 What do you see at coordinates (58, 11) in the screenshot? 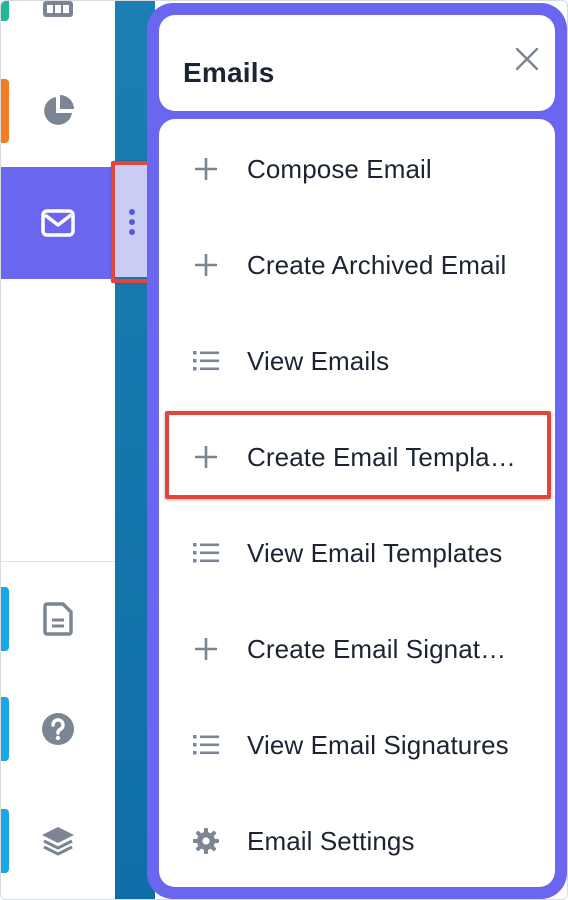
I see `grid-icon` at bounding box center [58, 11].